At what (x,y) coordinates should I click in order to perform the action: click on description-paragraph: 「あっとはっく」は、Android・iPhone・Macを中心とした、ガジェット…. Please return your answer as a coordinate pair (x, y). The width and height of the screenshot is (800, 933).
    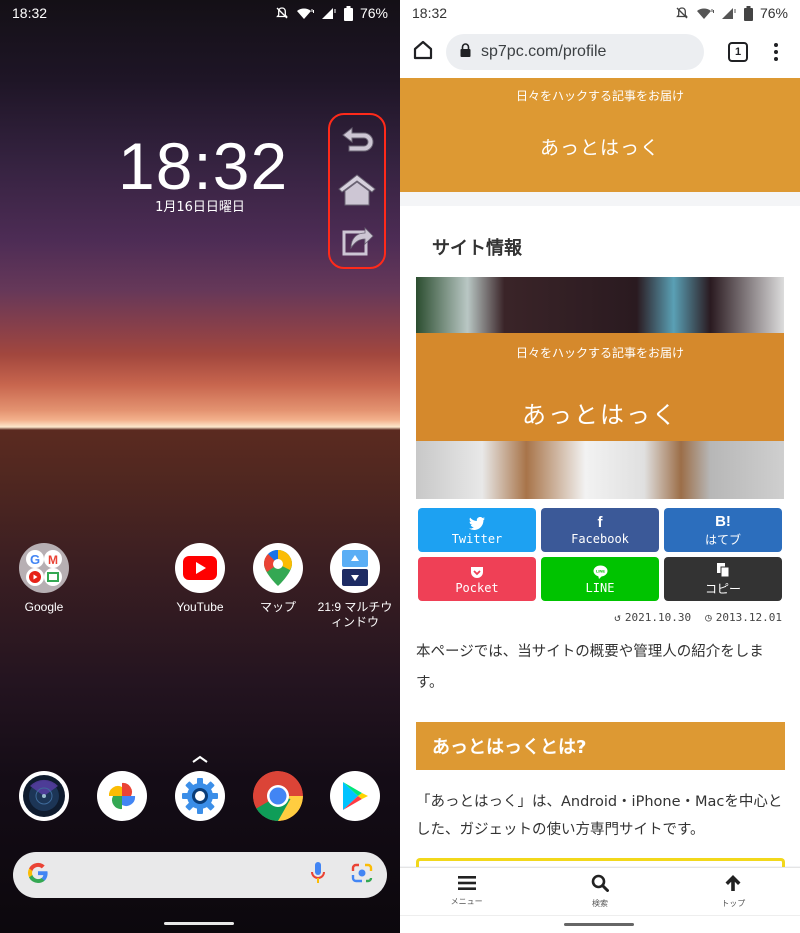
    Looking at the image, I should click on (599, 816).